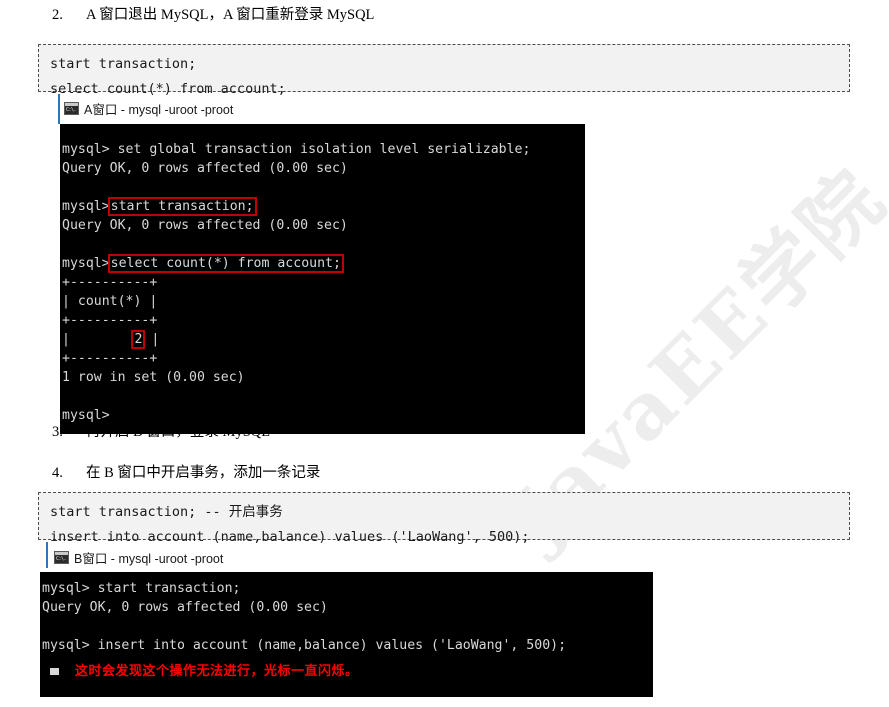 The width and height of the screenshot is (889, 707). Describe the element at coordinates (110, 301) in the screenshot. I see `terminal-table-header: | count(*) |` at that location.